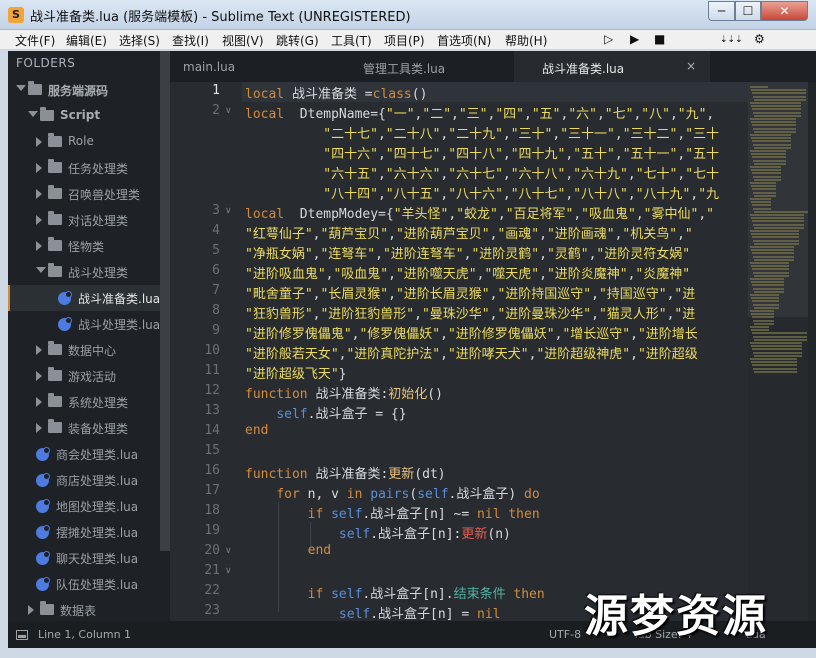 The image size is (816, 658). I want to click on minimize-button: ─, so click(721, 11).